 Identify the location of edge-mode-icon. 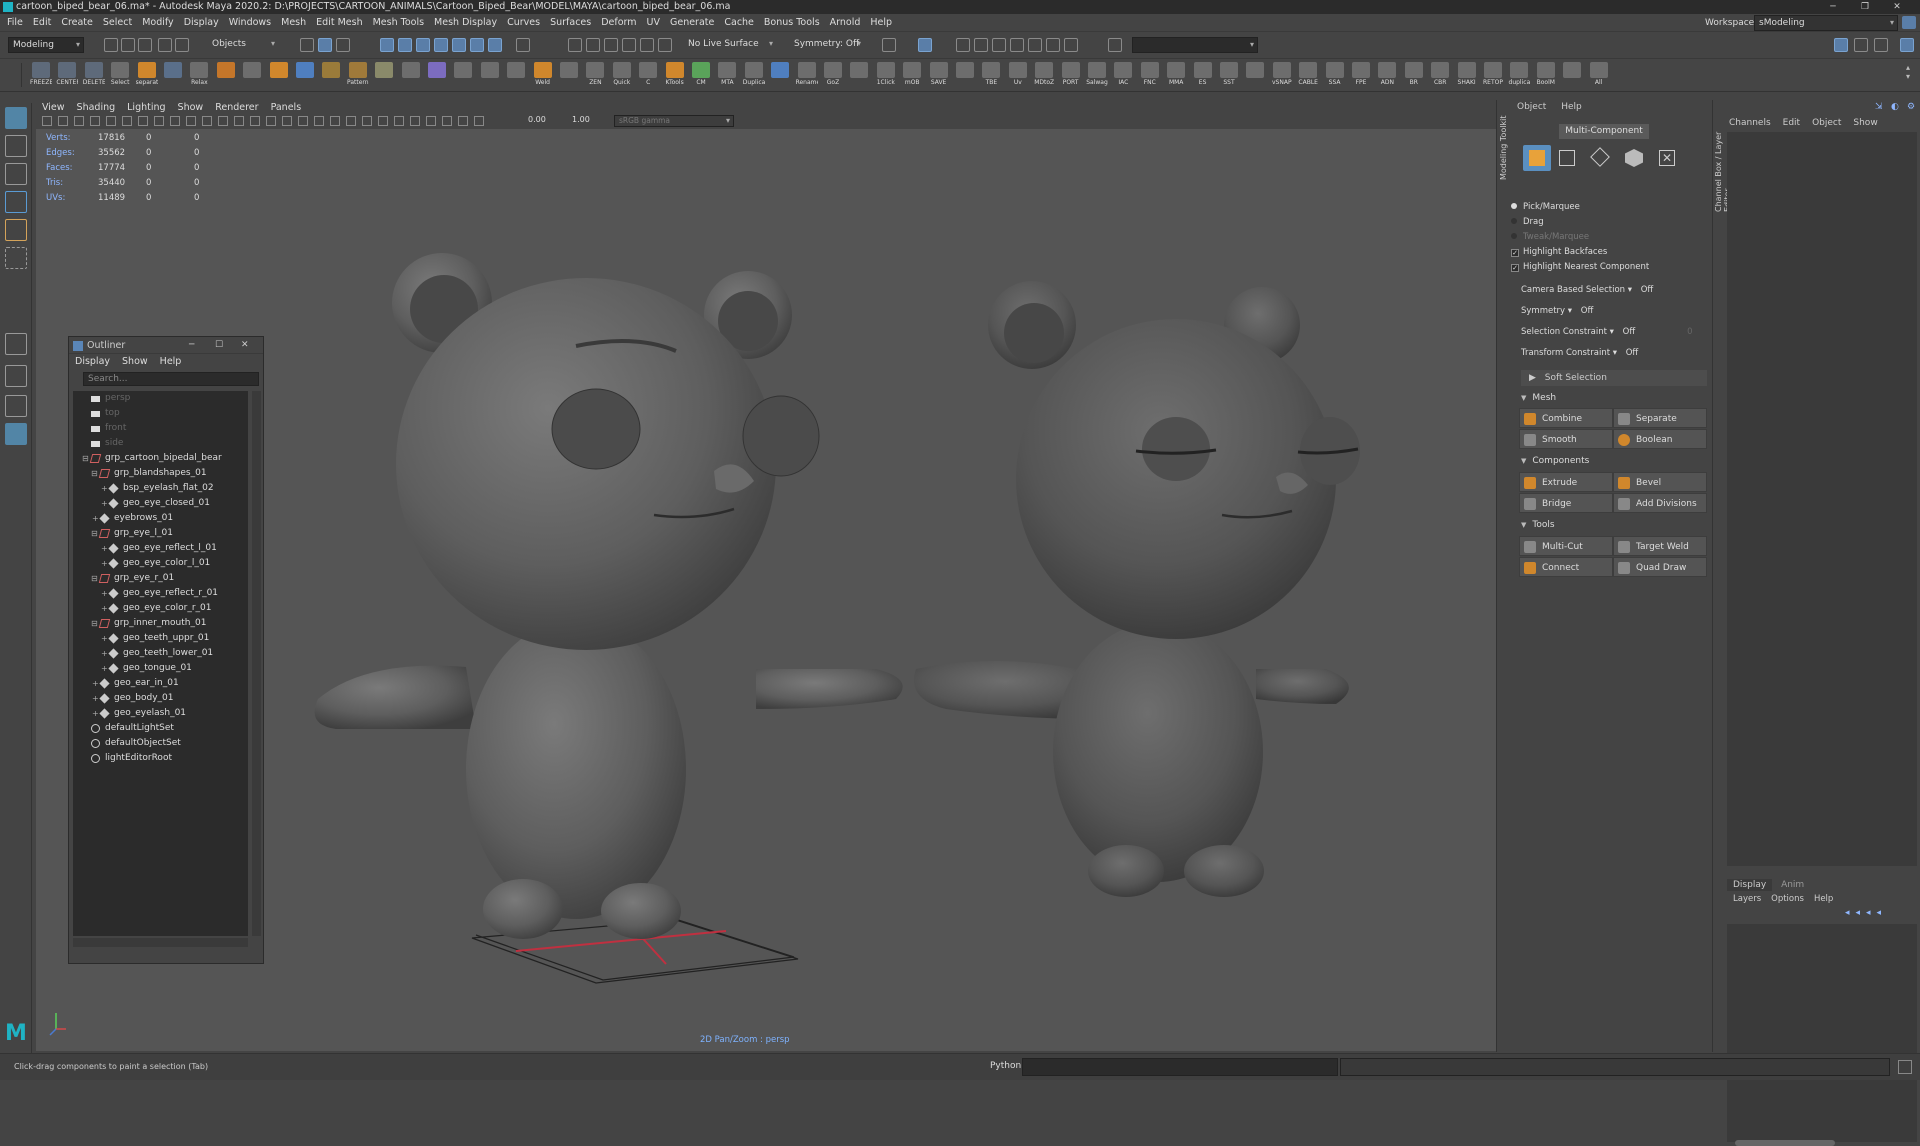
(1600, 157).